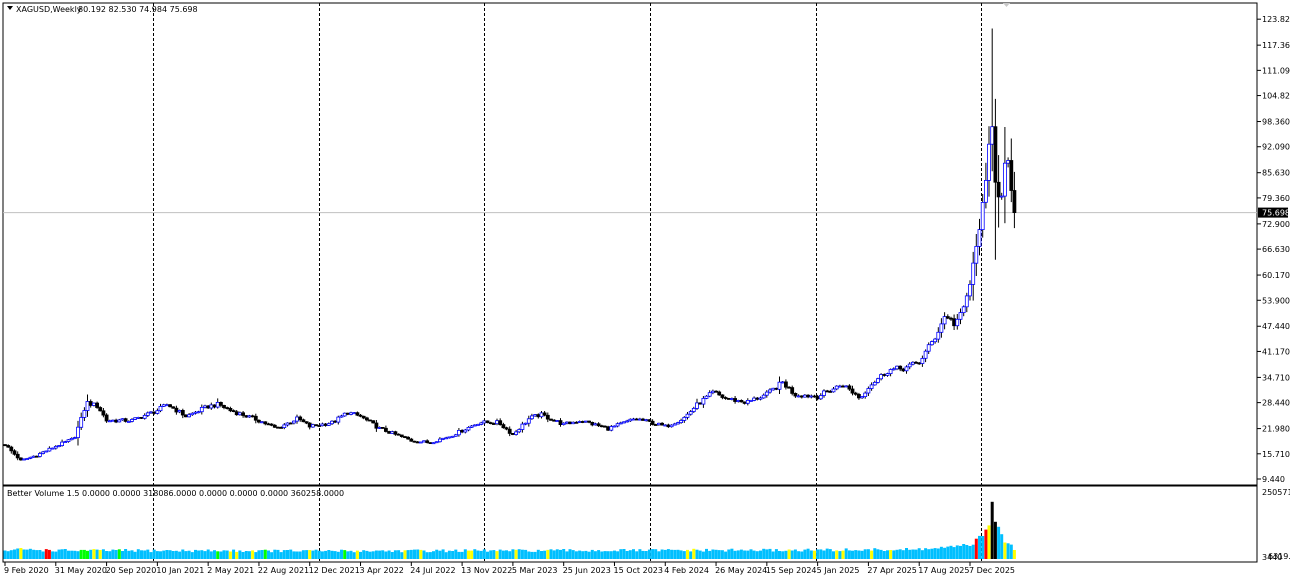 This screenshot has width=1290, height=581. I want to click on last-price-label: 75.698, so click(1276, 213).